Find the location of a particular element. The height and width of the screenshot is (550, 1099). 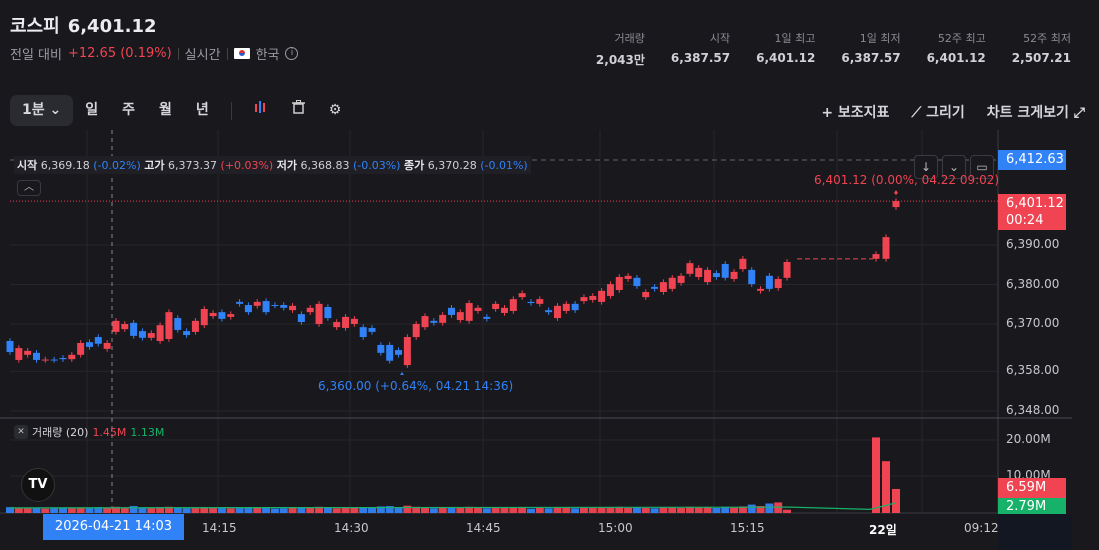

low-label: 저가 is located at coordinates (286, 165).